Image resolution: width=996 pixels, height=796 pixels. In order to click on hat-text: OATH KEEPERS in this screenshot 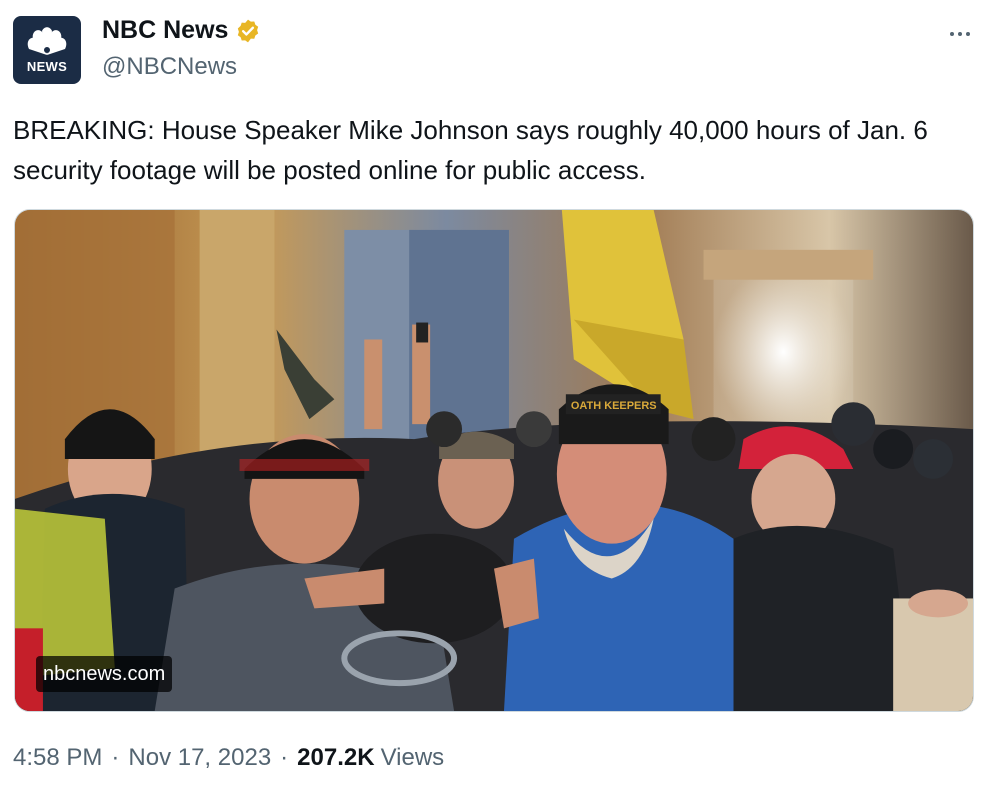, I will do `click(614, 406)`.